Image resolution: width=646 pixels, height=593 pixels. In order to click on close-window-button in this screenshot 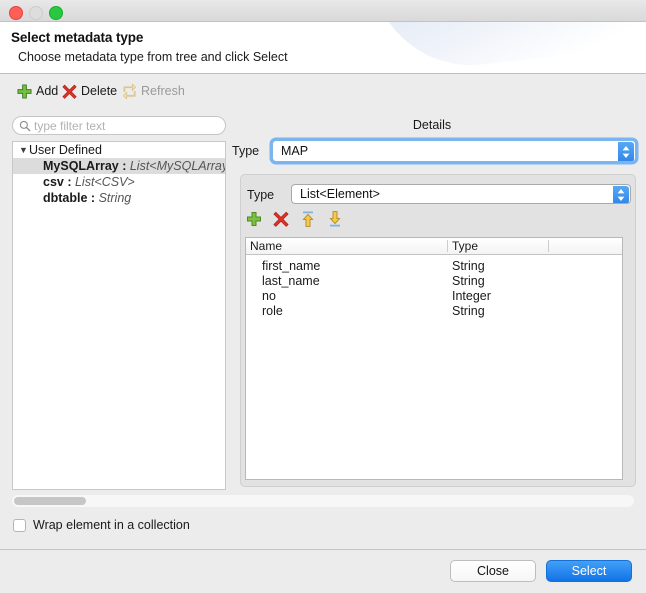, I will do `click(16, 13)`.